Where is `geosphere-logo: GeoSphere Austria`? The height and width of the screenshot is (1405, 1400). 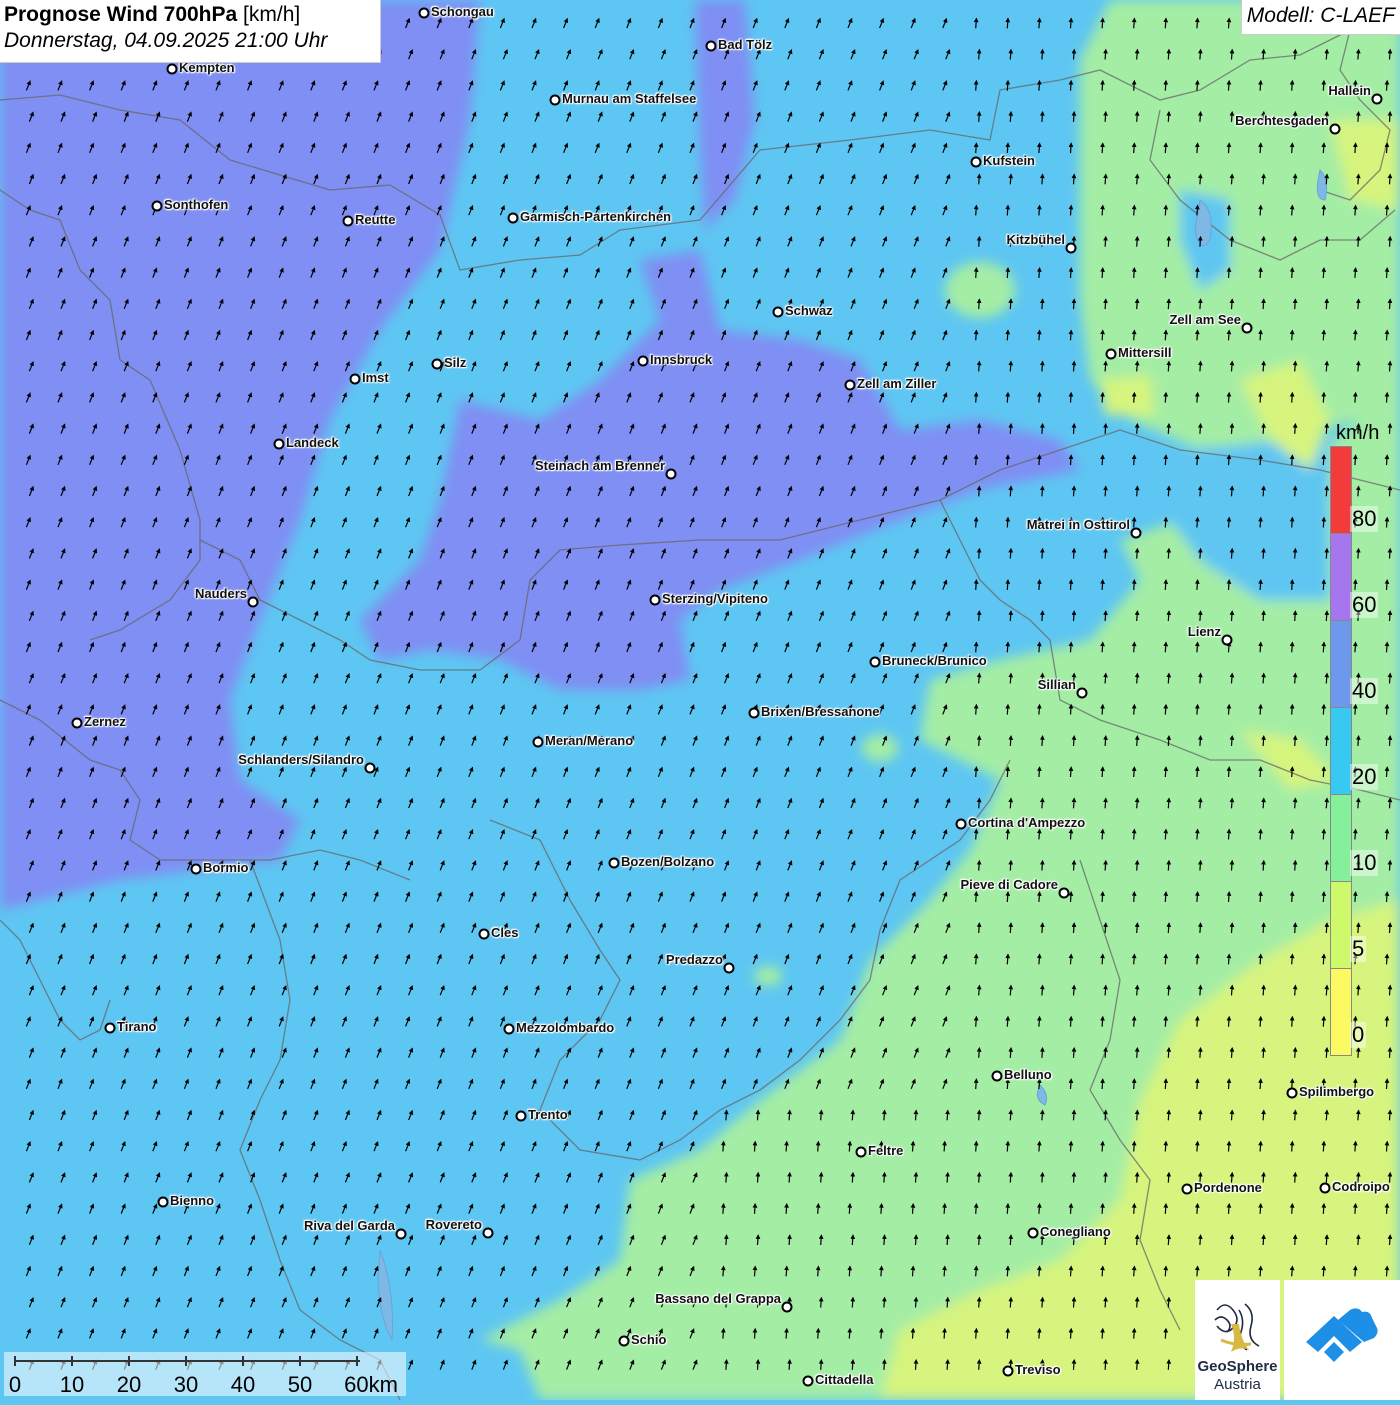 geosphere-logo: GeoSphere Austria is located at coordinates (1237, 1340).